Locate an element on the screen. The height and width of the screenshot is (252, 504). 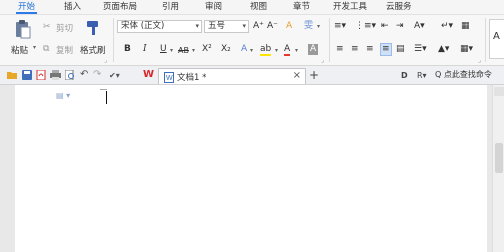
bold-button: B is located at coordinates (127, 49).